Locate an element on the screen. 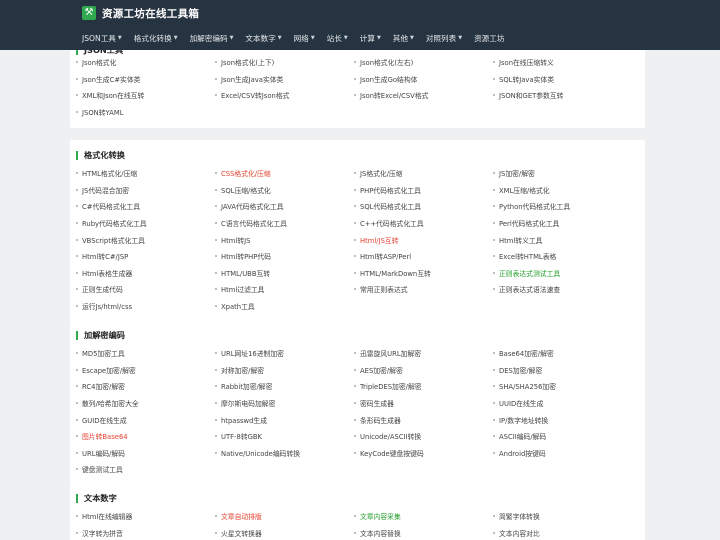 The height and width of the screenshot is (540, 720). tool-link: Html在线编辑器 is located at coordinates (145, 516).